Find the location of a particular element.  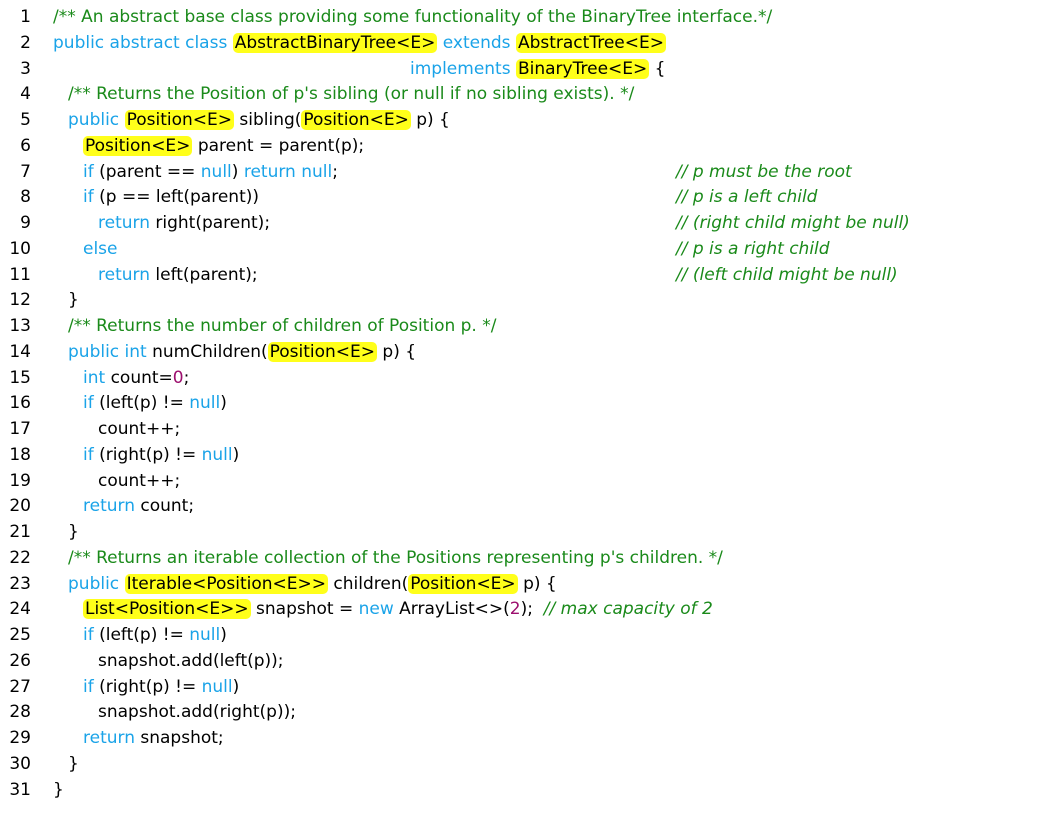

code-token: right(parent); is located at coordinates (210, 223).